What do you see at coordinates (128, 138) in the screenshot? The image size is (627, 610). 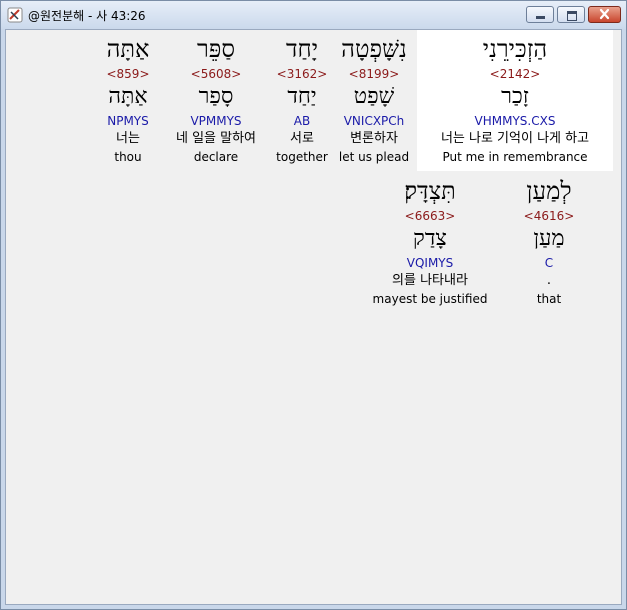 I see `korean-gloss: 너는` at bounding box center [128, 138].